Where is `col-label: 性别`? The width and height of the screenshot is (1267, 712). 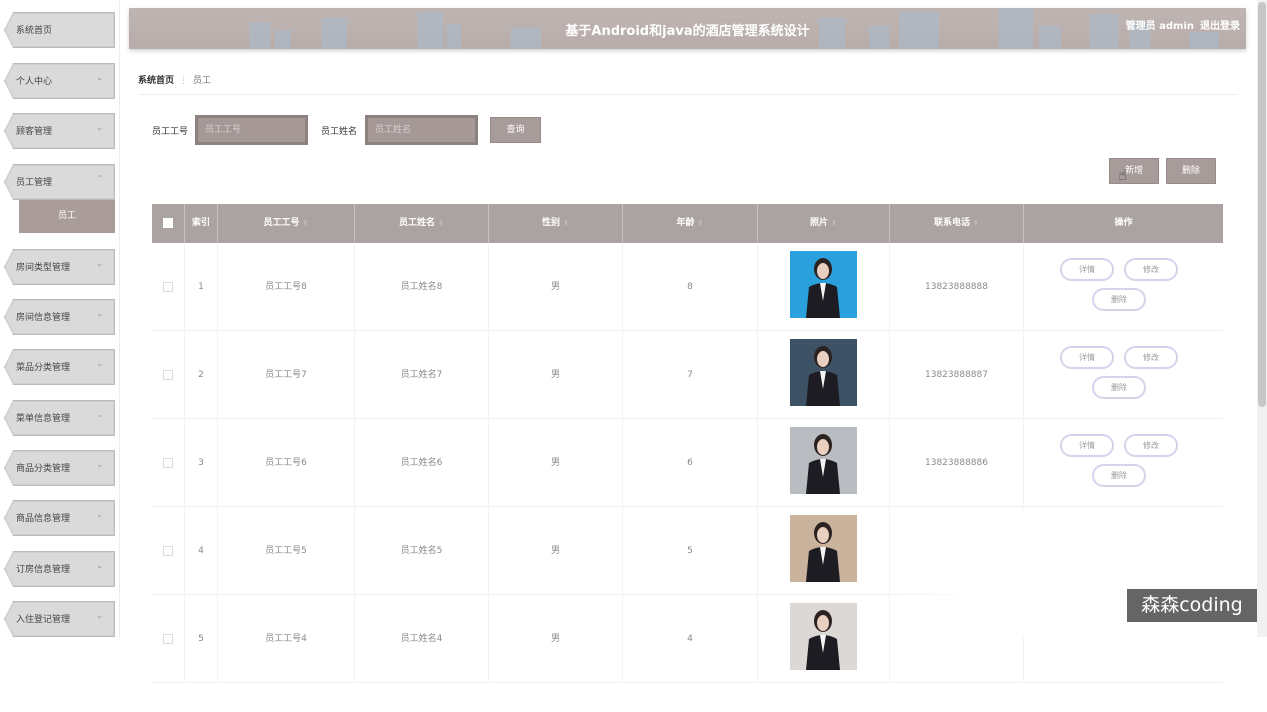
col-label: 性别 is located at coordinates (551, 223).